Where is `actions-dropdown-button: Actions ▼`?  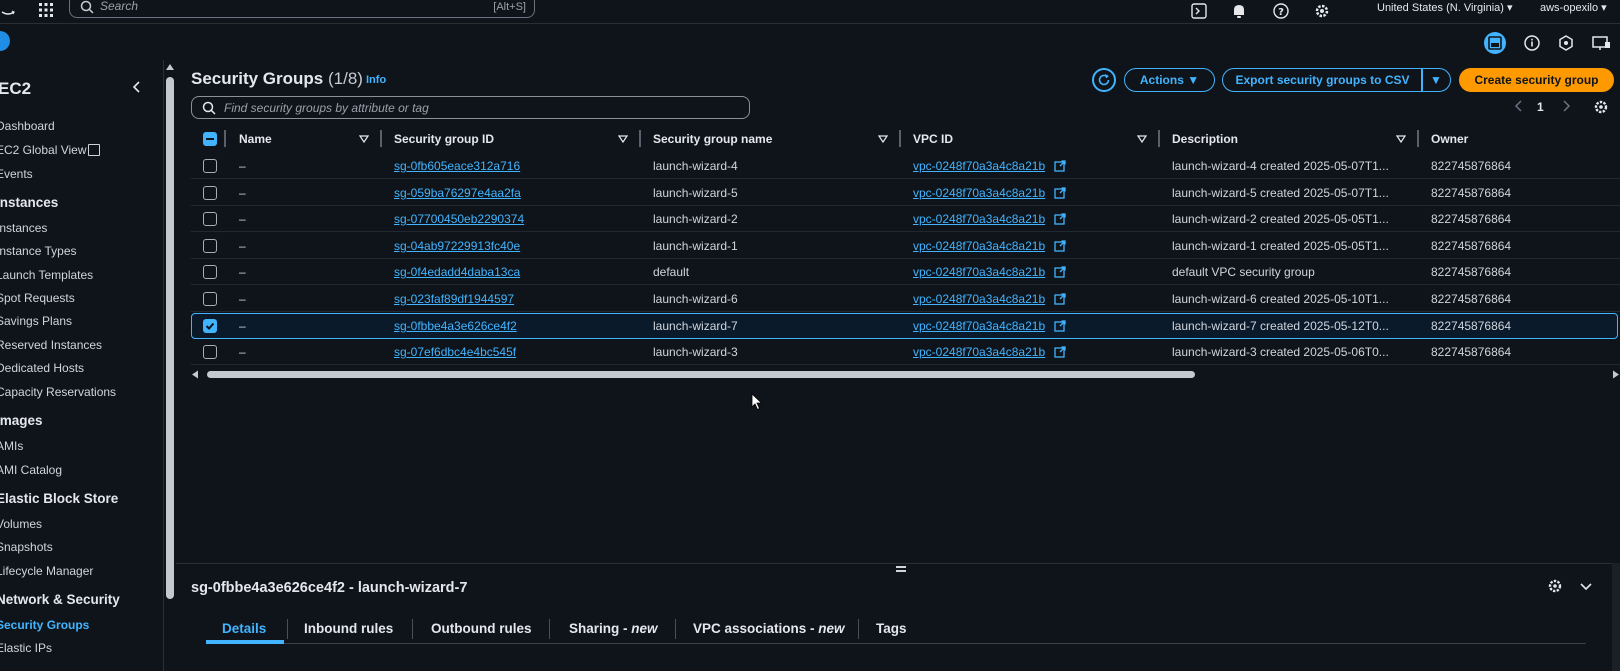 actions-dropdown-button: Actions ▼ is located at coordinates (1169, 80).